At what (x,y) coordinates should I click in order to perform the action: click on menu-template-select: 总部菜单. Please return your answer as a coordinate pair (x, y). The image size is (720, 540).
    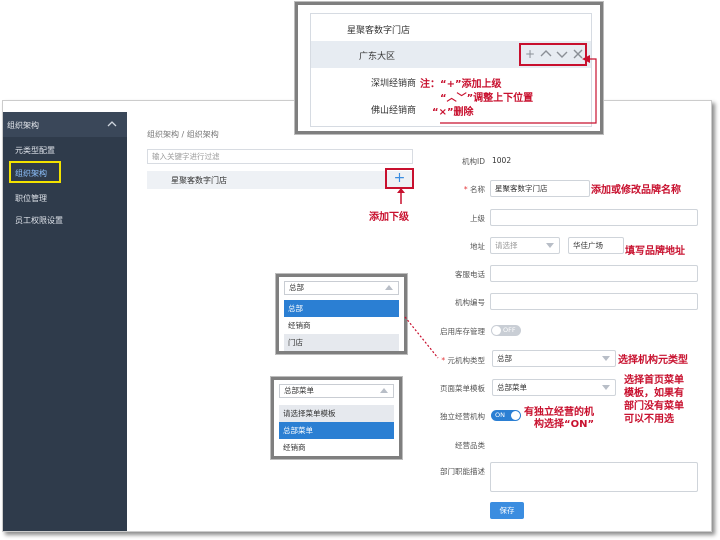
    Looking at the image, I should click on (554, 387).